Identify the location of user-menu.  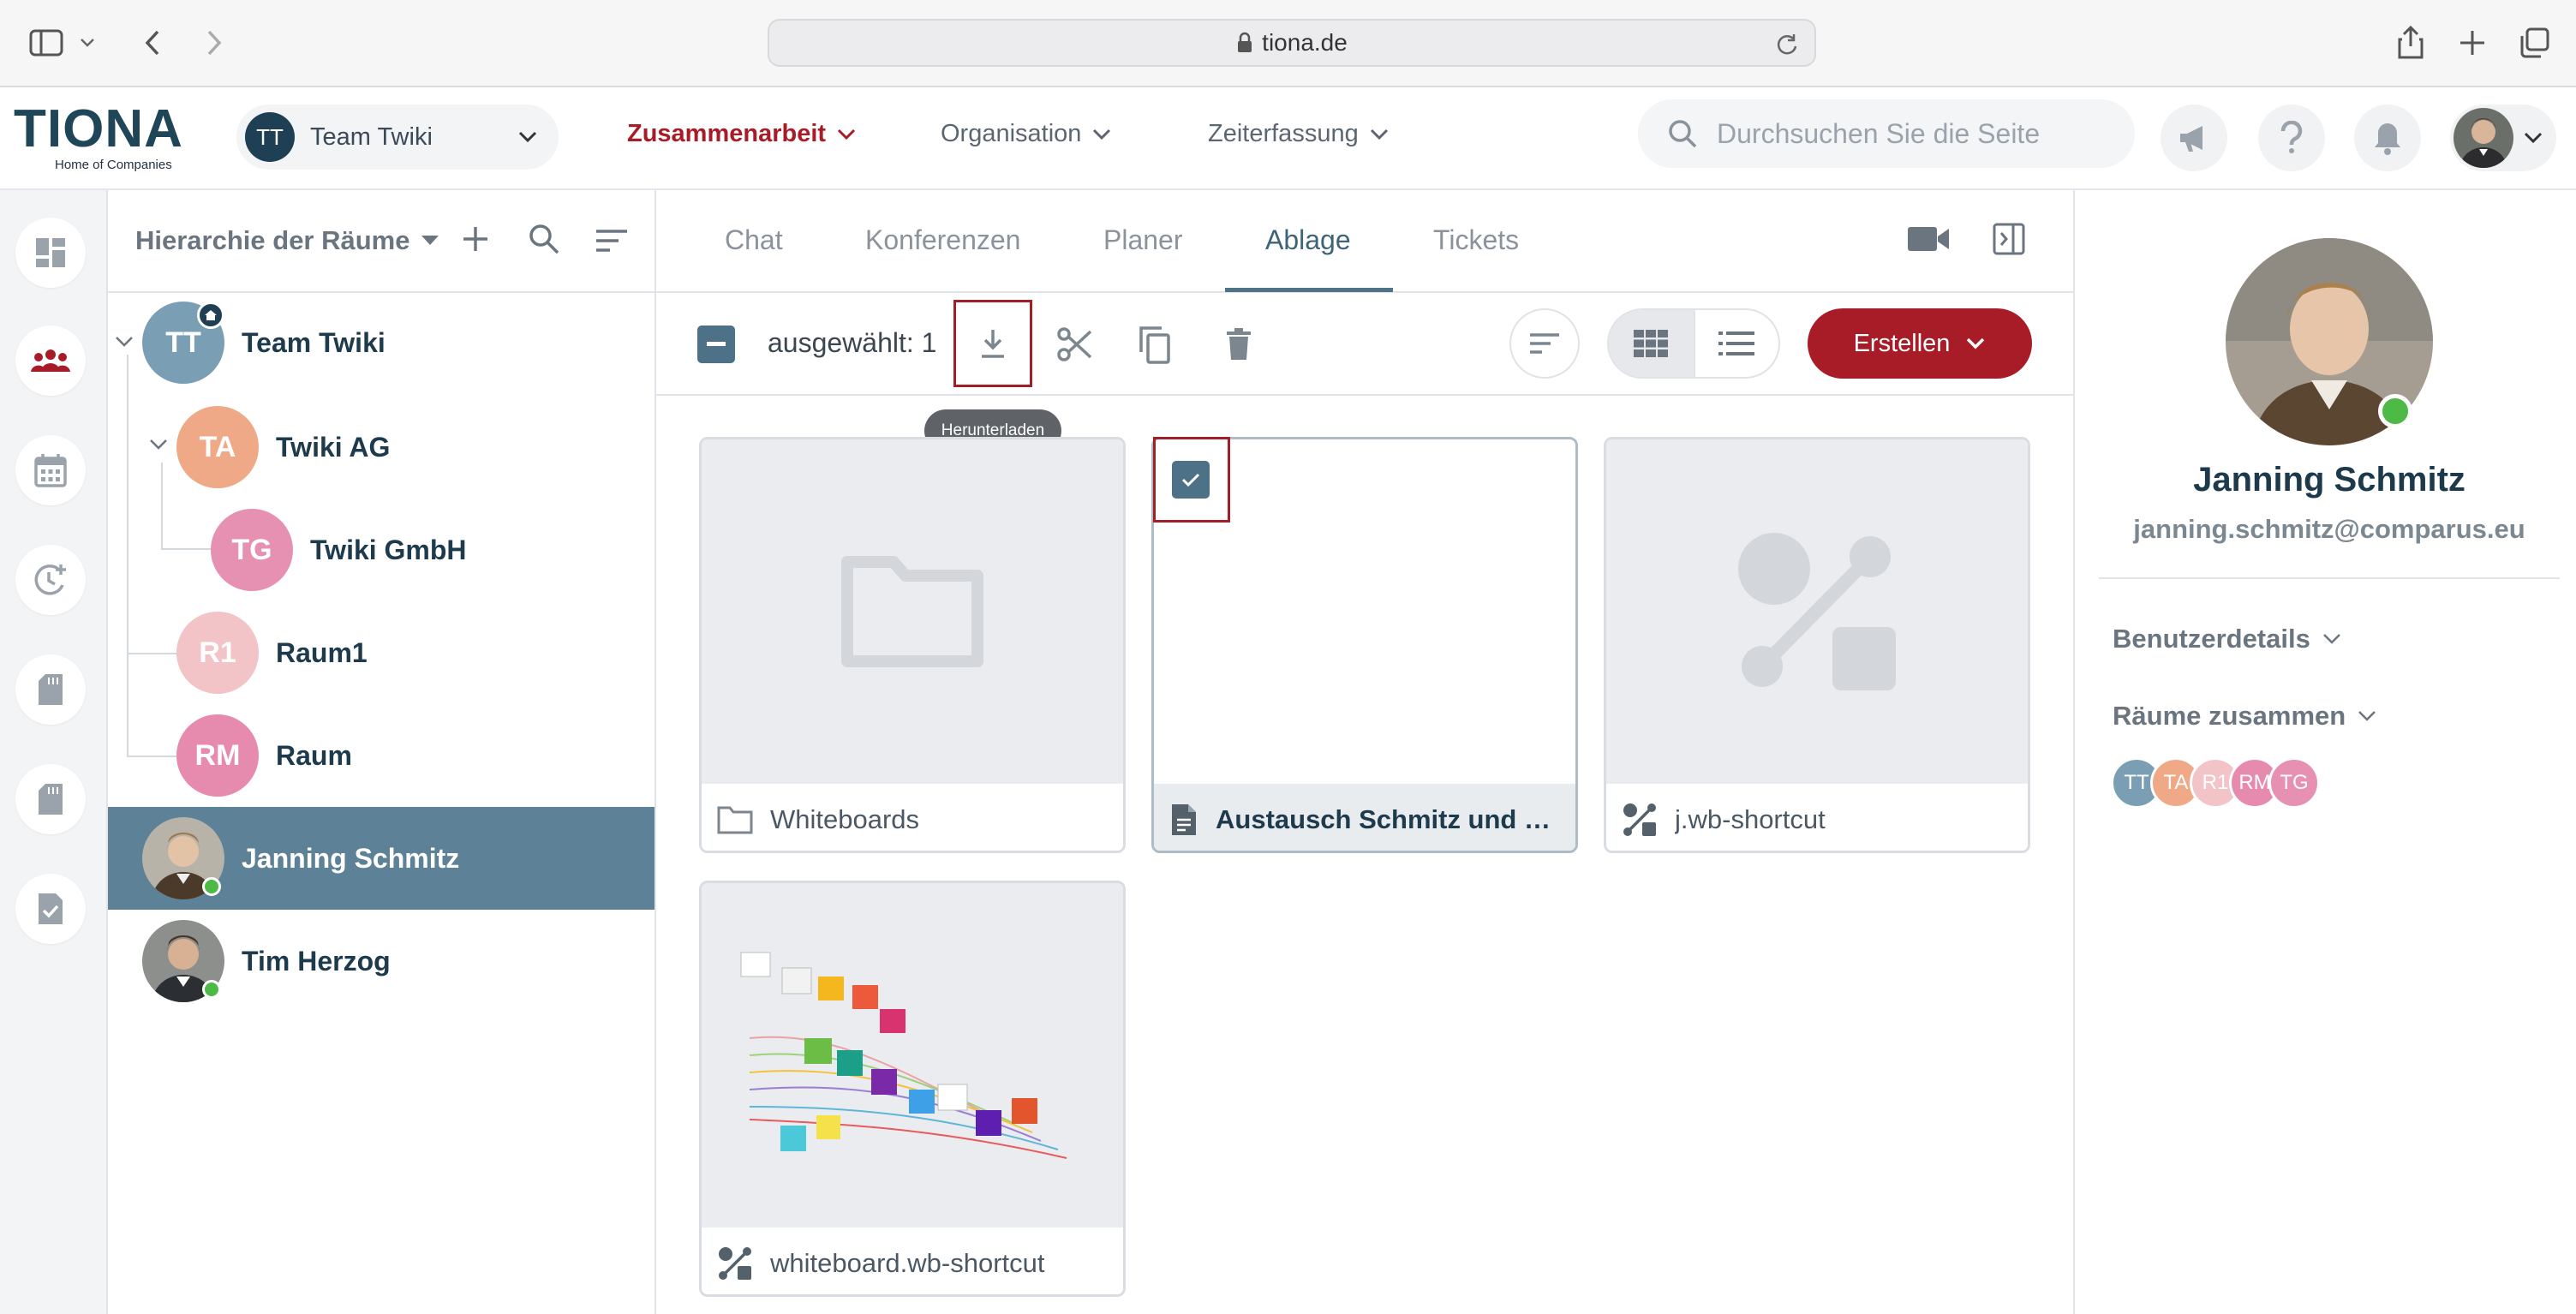
(2503, 138).